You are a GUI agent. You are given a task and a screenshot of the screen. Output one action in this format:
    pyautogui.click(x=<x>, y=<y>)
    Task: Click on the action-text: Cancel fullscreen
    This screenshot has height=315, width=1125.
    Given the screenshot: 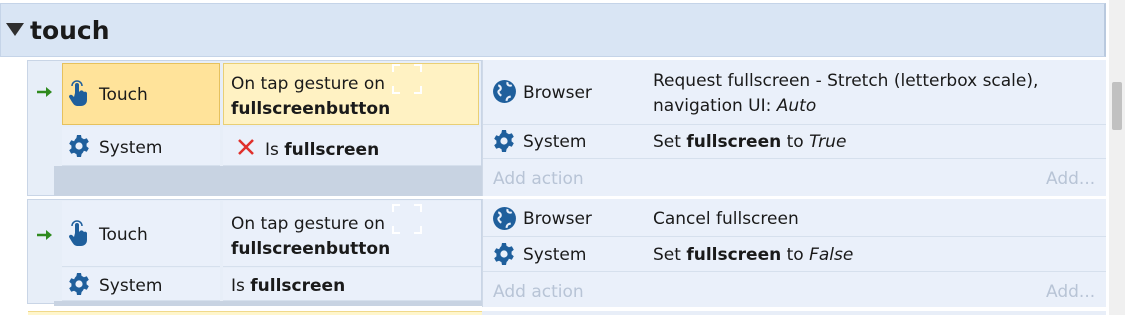 What is the action you would take?
    pyautogui.click(x=726, y=219)
    